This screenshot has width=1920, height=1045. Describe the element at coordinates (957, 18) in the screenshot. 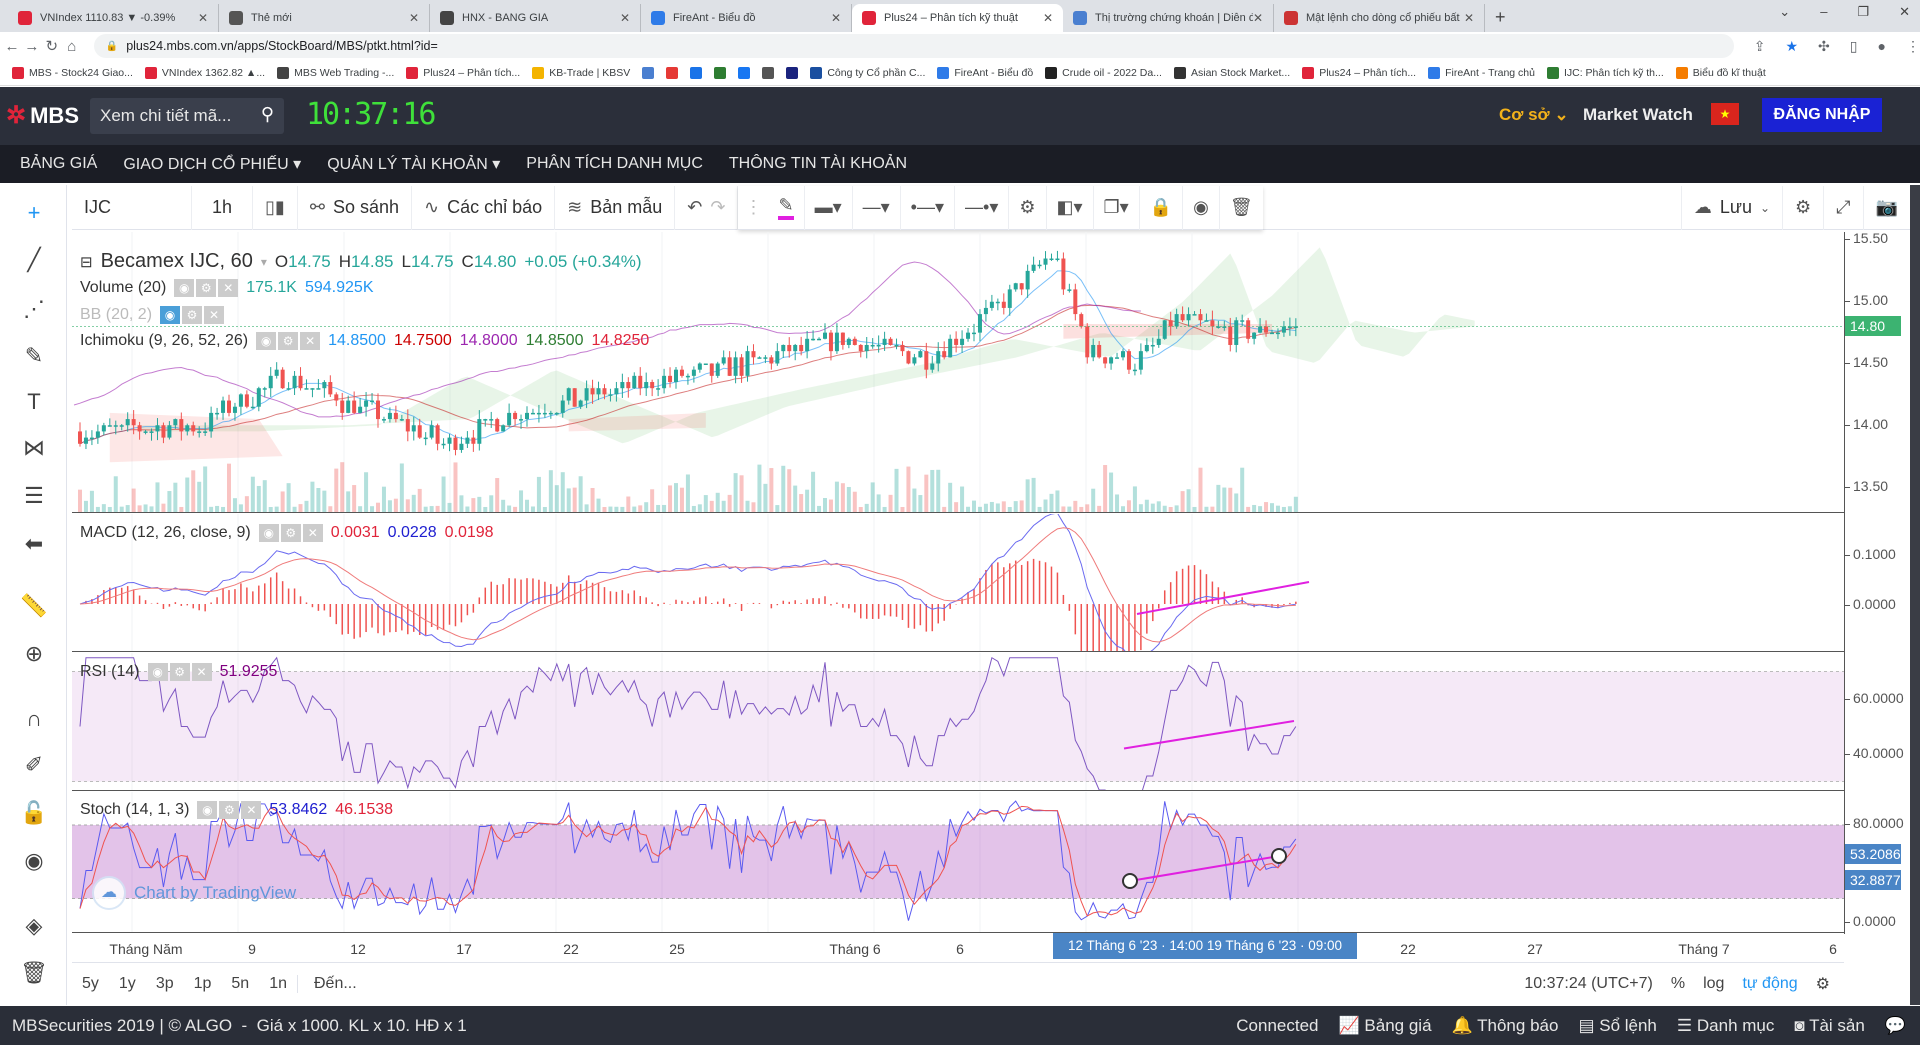

I see `browser-tab: Plus24 – Phân tích kỹ thuật ✕` at that location.